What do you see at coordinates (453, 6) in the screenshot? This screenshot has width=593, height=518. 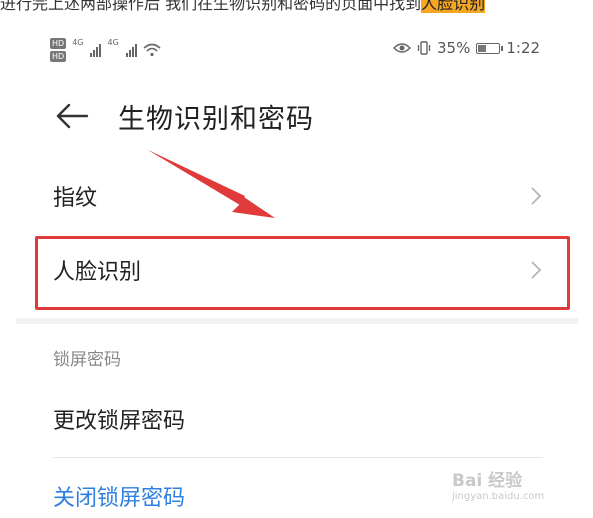 I see `caption-highlight: 人脸识别` at bounding box center [453, 6].